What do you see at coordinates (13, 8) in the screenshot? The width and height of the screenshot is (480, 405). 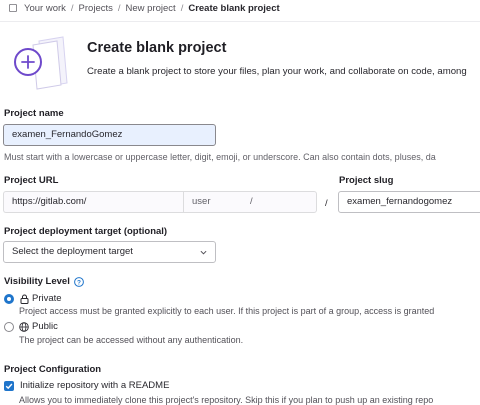 I see `home-icon` at bounding box center [13, 8].